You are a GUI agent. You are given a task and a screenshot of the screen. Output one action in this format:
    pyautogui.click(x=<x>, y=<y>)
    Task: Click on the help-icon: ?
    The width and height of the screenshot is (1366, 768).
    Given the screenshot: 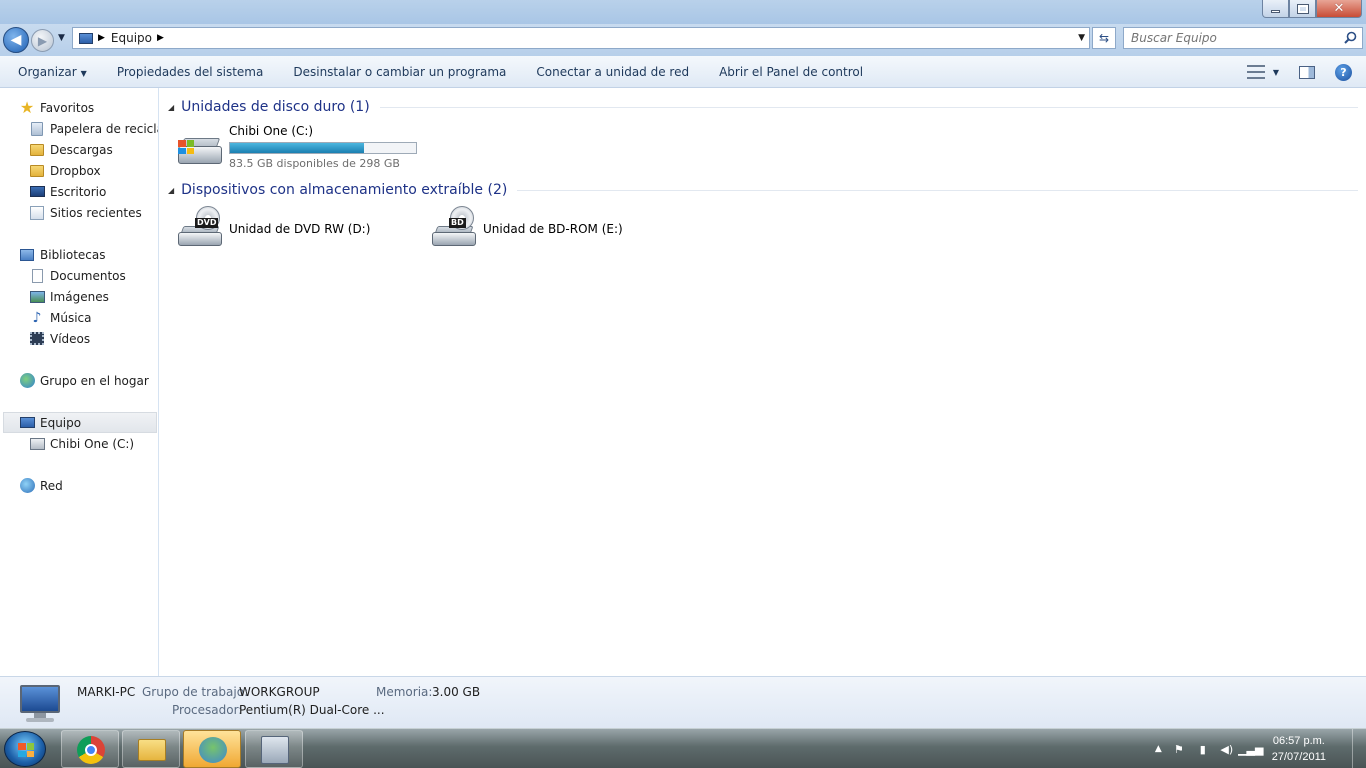 What is the action you would take?
    pyautogui.click(x=1343, y=72)
    